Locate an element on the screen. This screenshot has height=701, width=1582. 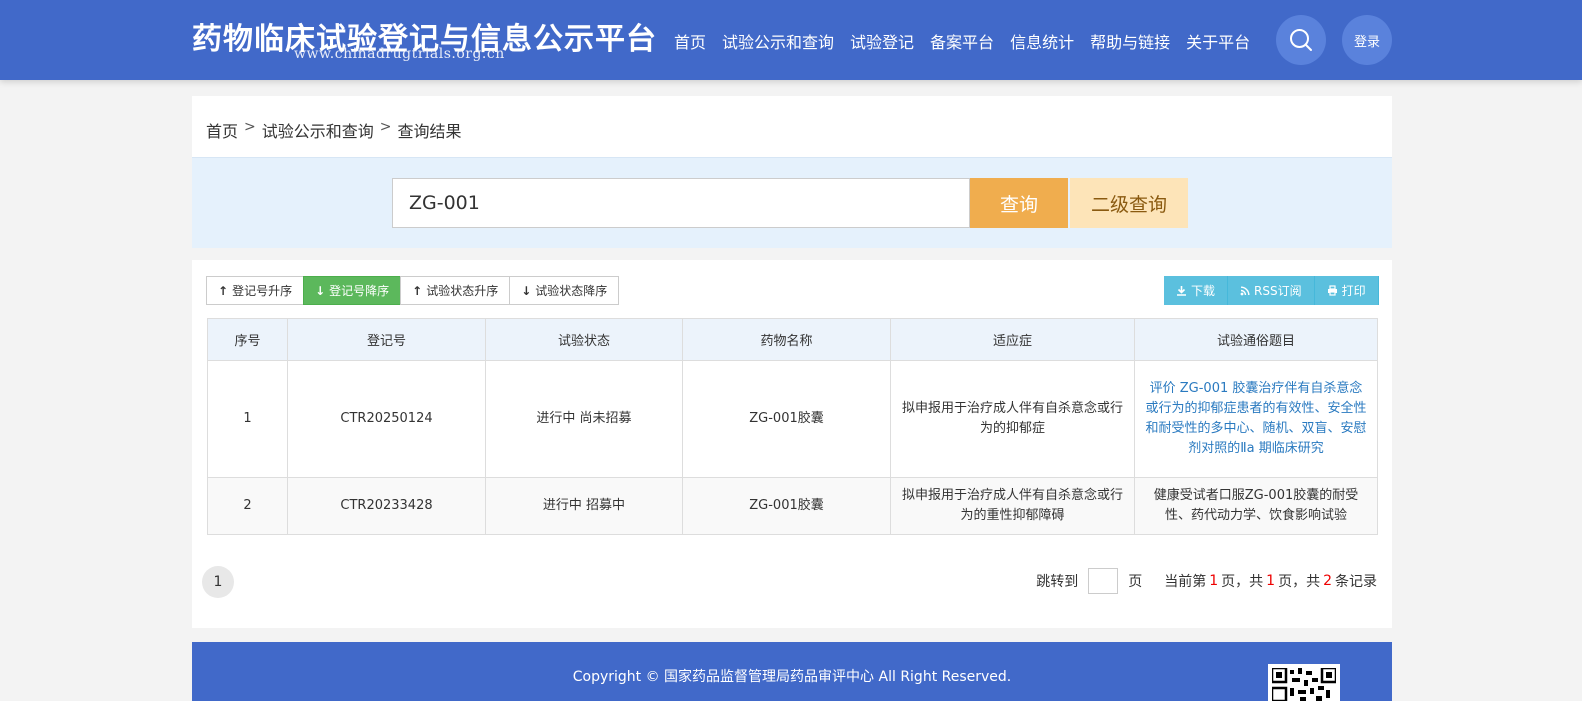
search-icon is located at coordinates (1301, 40).